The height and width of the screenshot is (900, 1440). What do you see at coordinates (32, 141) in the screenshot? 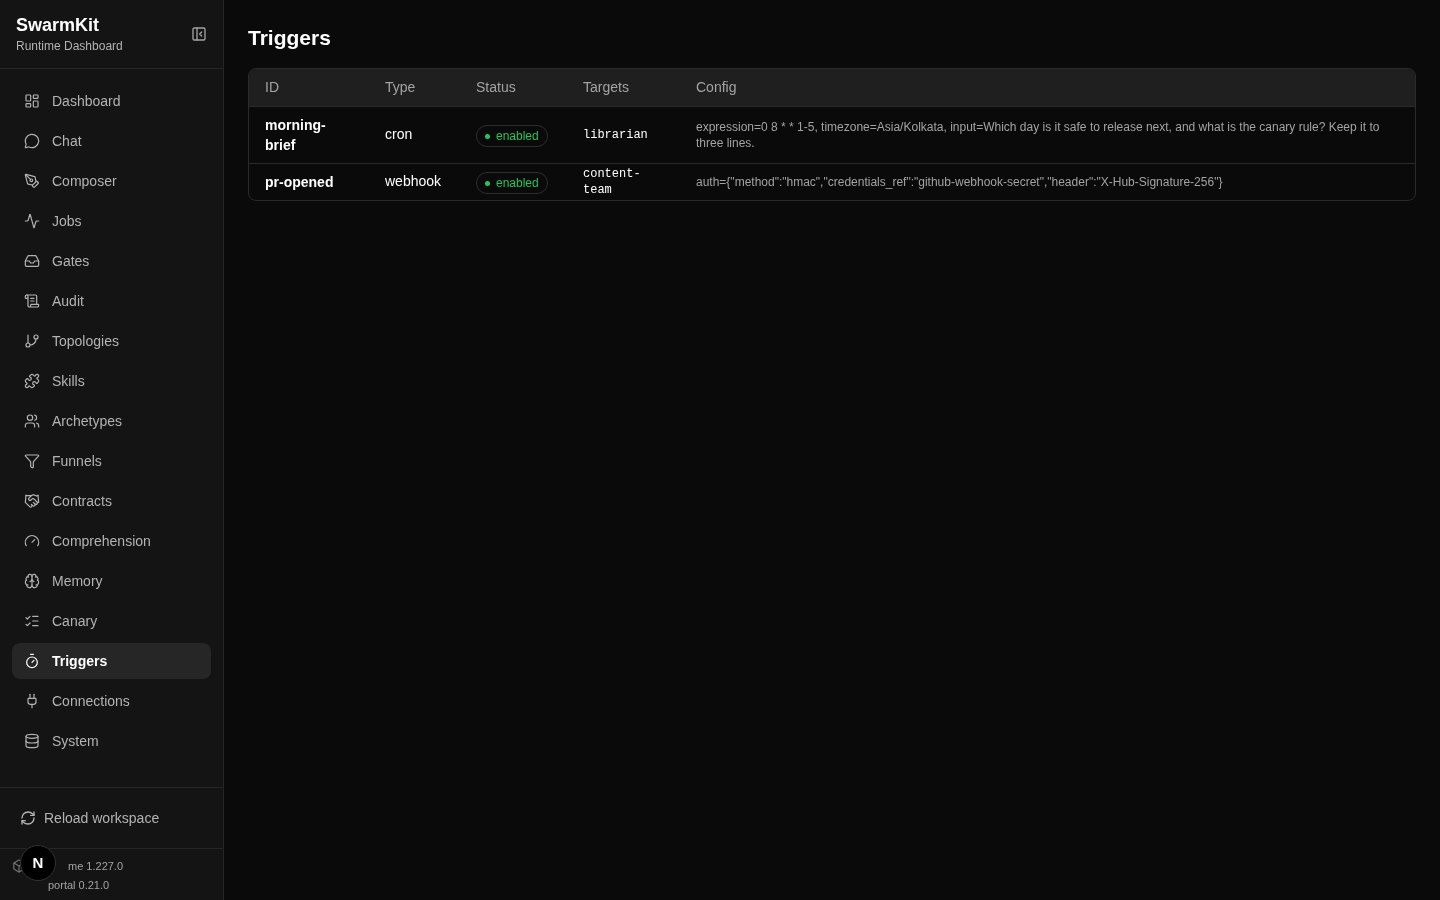
I see `chat-bubble-icon` at bounding box center [32, 141].